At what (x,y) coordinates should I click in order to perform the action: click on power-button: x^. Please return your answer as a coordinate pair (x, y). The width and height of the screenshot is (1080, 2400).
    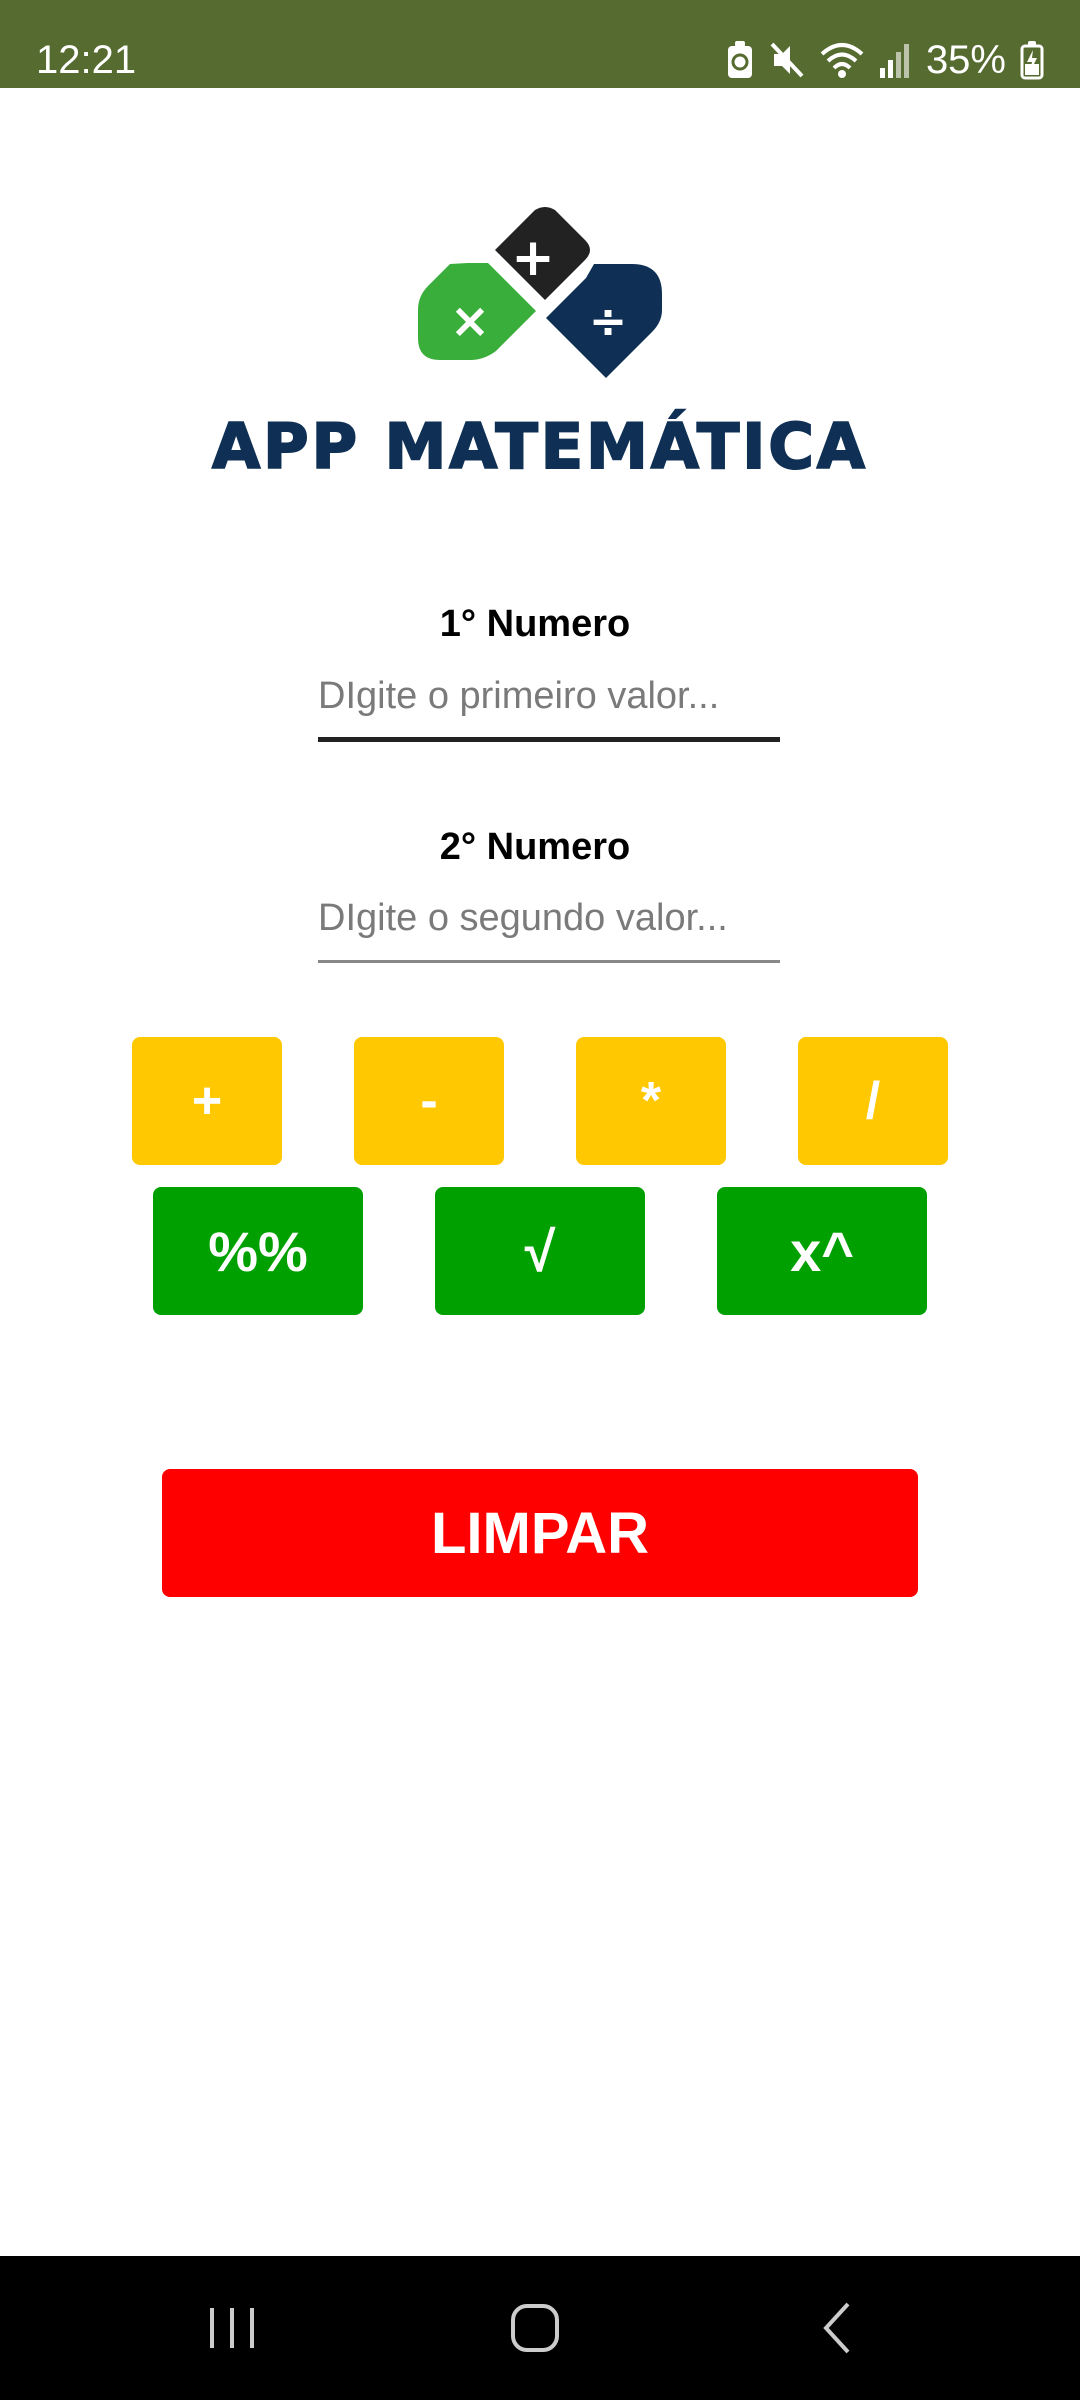
    Looking at the image, I should click on (822, 1251).